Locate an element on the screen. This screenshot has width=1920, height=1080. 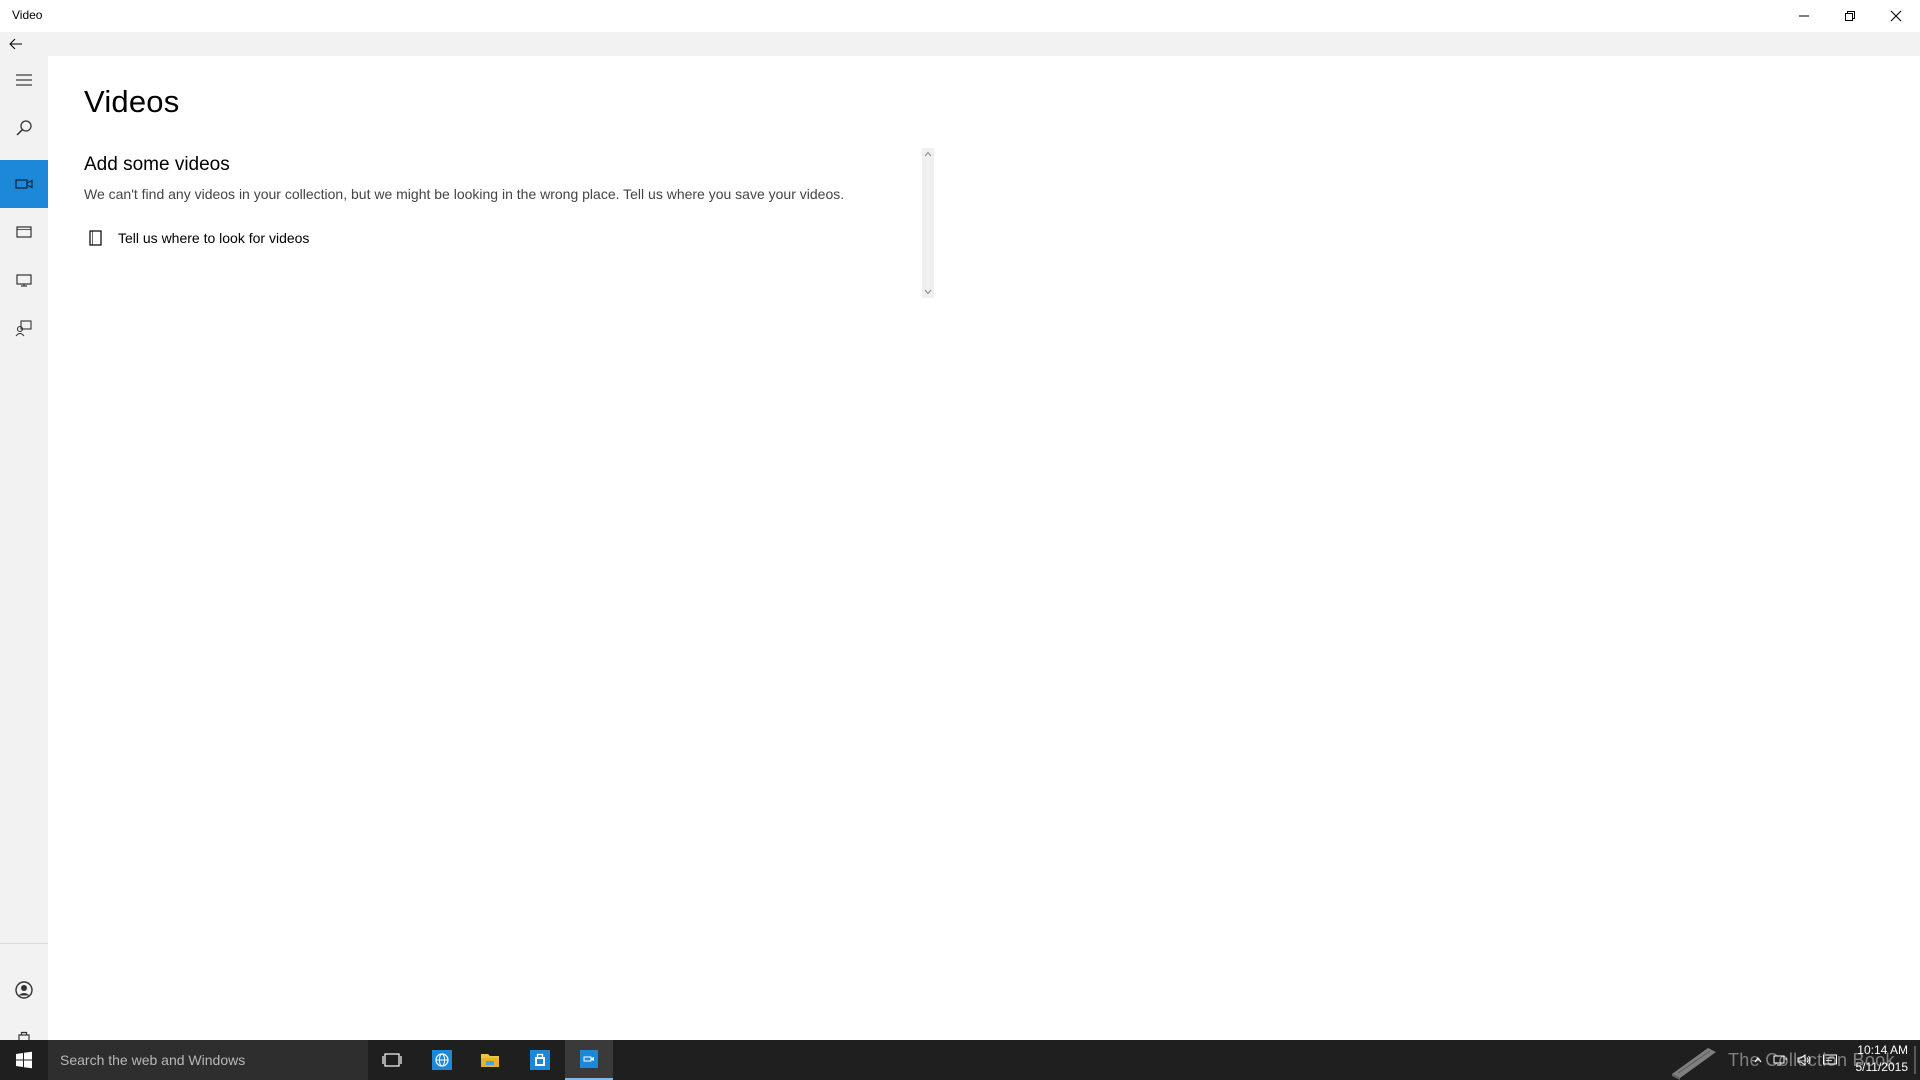
task-view-button is located at coordinates (392, 1060).